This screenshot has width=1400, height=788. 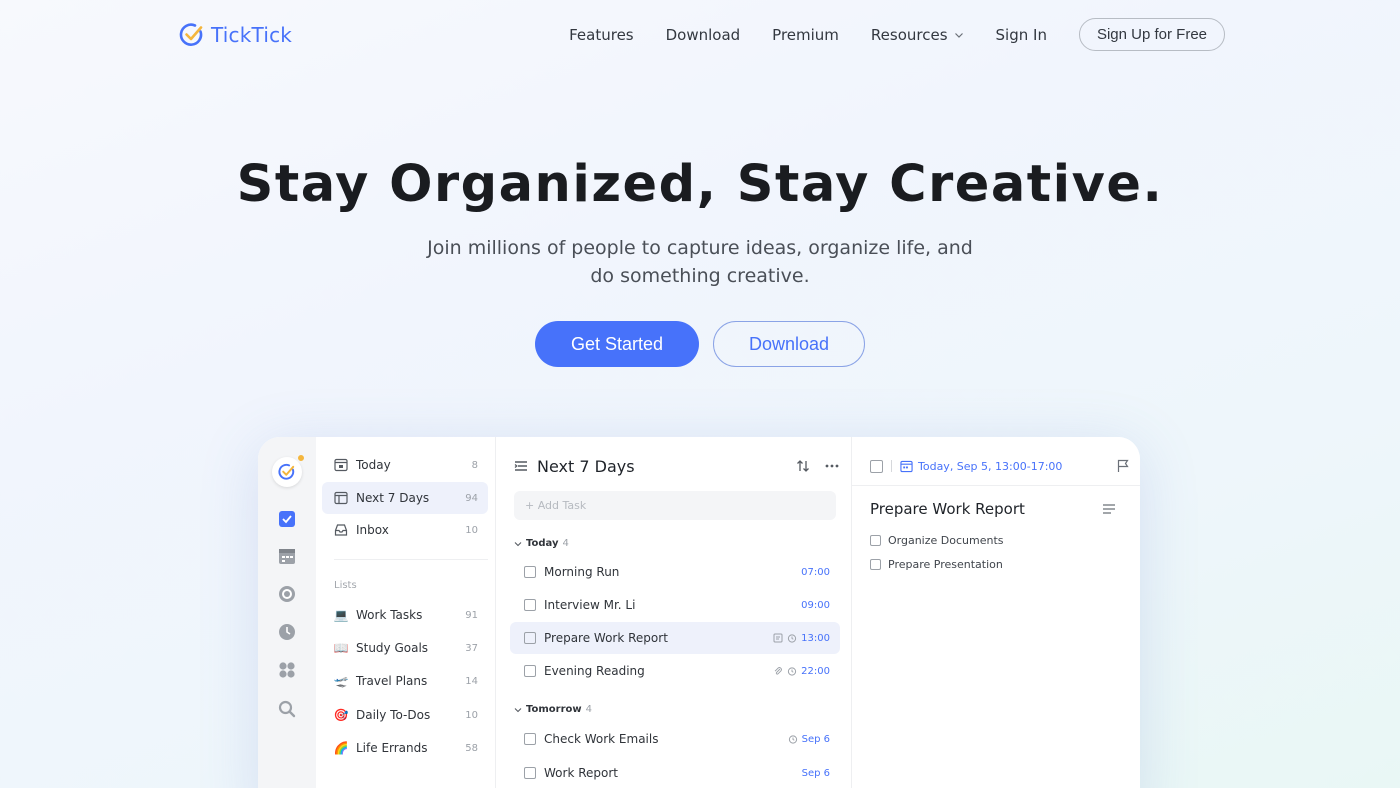 What do you see at coordinates (1021, 35) in the screenshot?
I see `nav-sign-in: Sign In` at bounding box center [1021, 35].